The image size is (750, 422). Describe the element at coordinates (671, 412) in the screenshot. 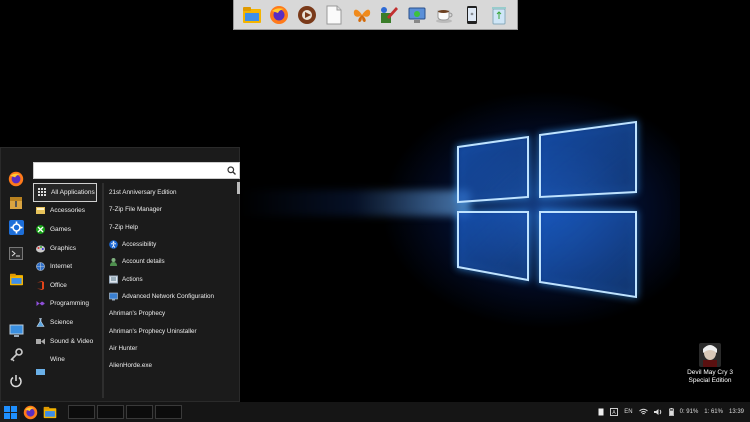

I see `battery-icon` at that location.